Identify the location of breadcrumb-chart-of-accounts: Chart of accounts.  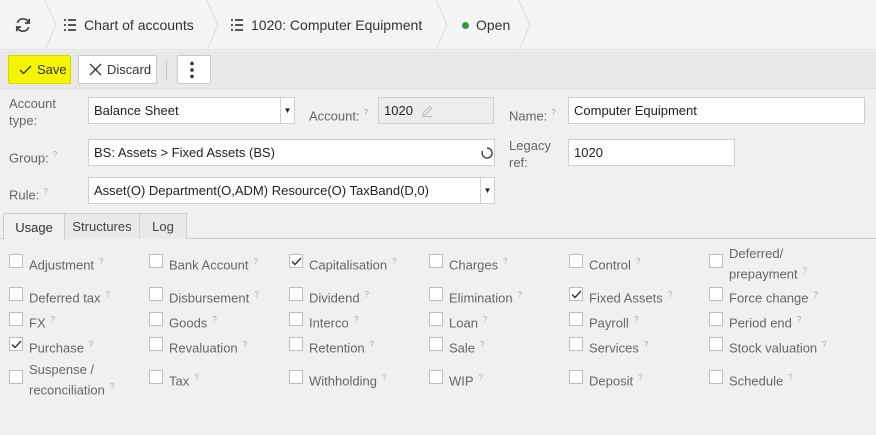
(129, 25).